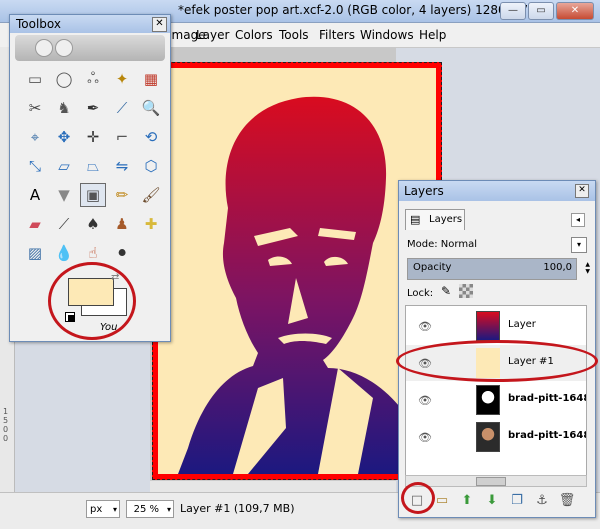  What do you see at coordinates (64, 224) in the screenshot?
I see `airbrush-icon: ⟋` at bounding box center [64, 224].